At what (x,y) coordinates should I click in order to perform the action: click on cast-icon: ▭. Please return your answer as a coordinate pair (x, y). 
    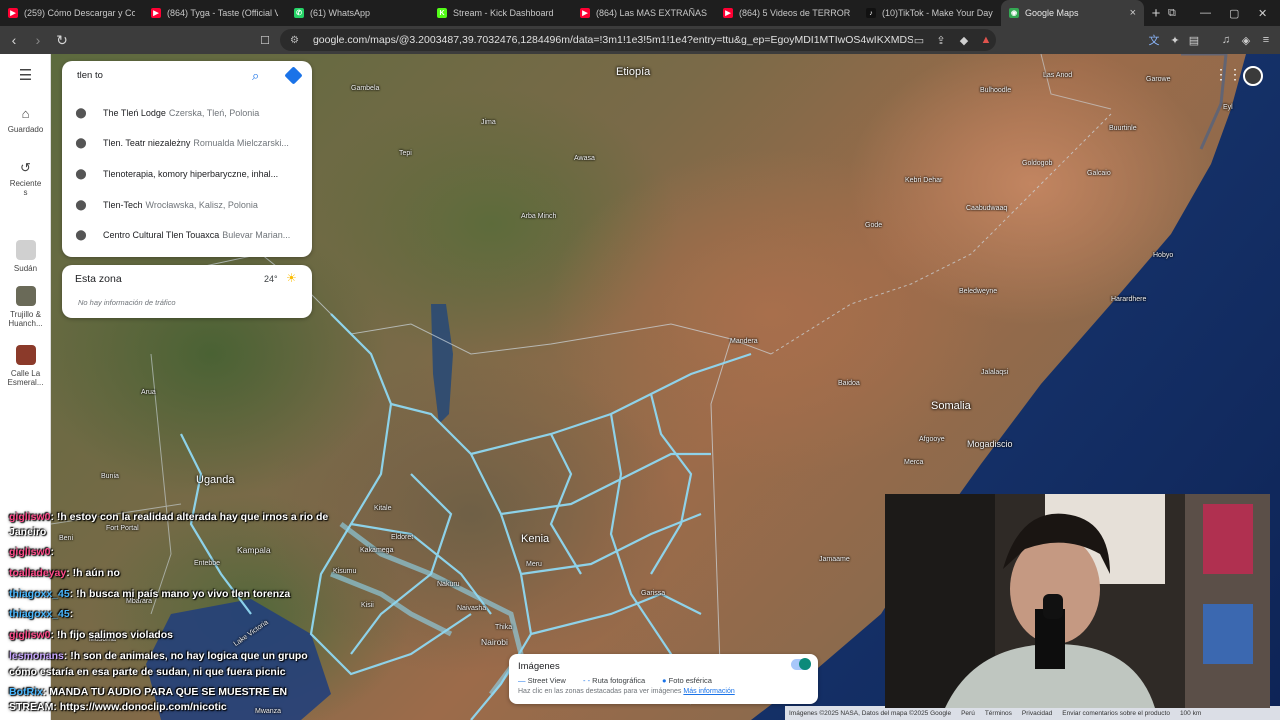
    Looking at the image, I should click on (919, 40).